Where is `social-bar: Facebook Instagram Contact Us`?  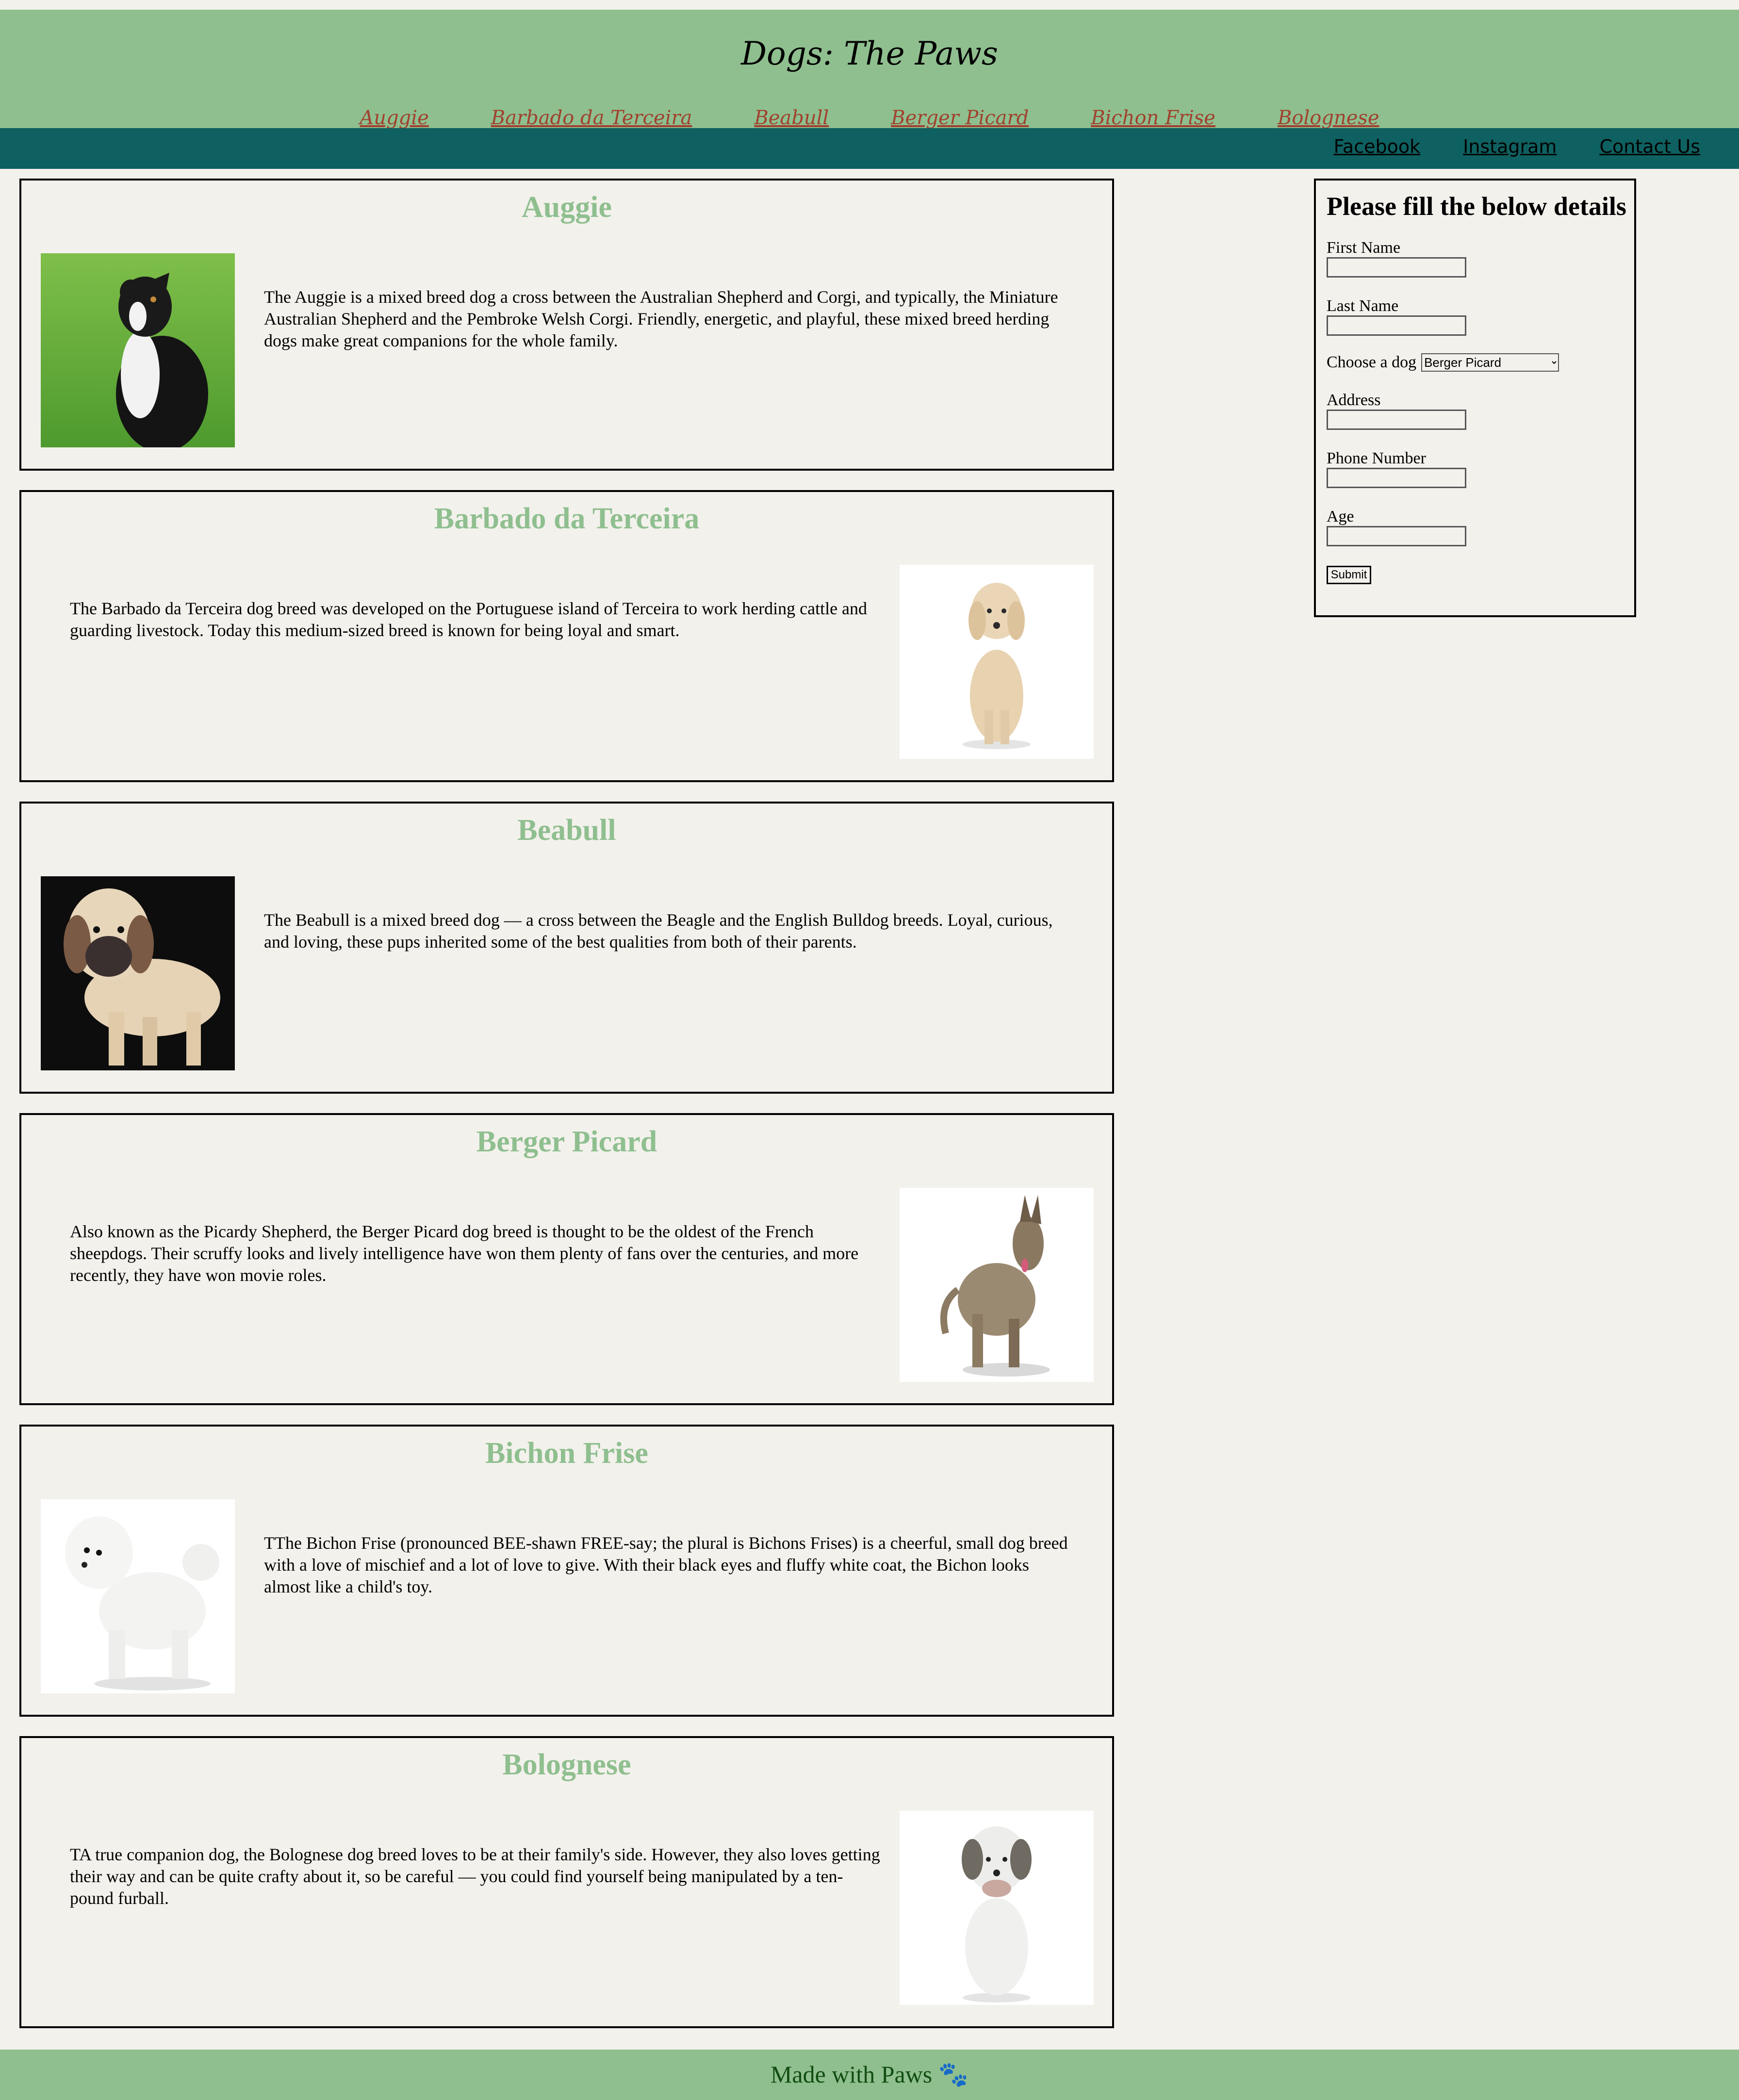
social-bar: Facebook Instagram Contact Us is located at coordinates (870, 148).